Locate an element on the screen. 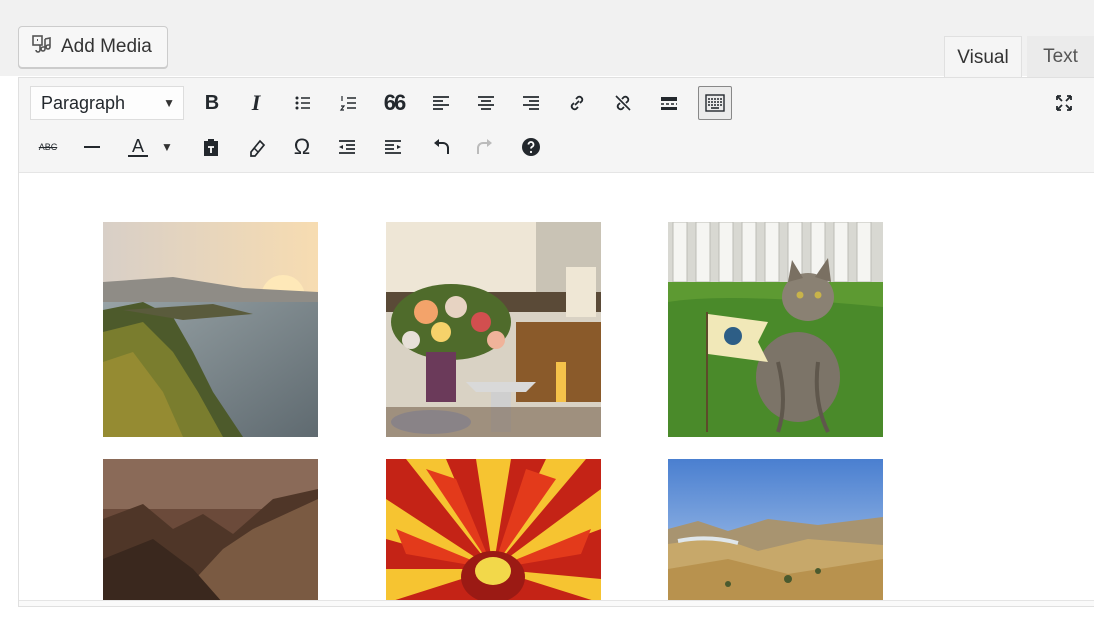  add-media-button: Add Media is located at coordinates (93, 47).